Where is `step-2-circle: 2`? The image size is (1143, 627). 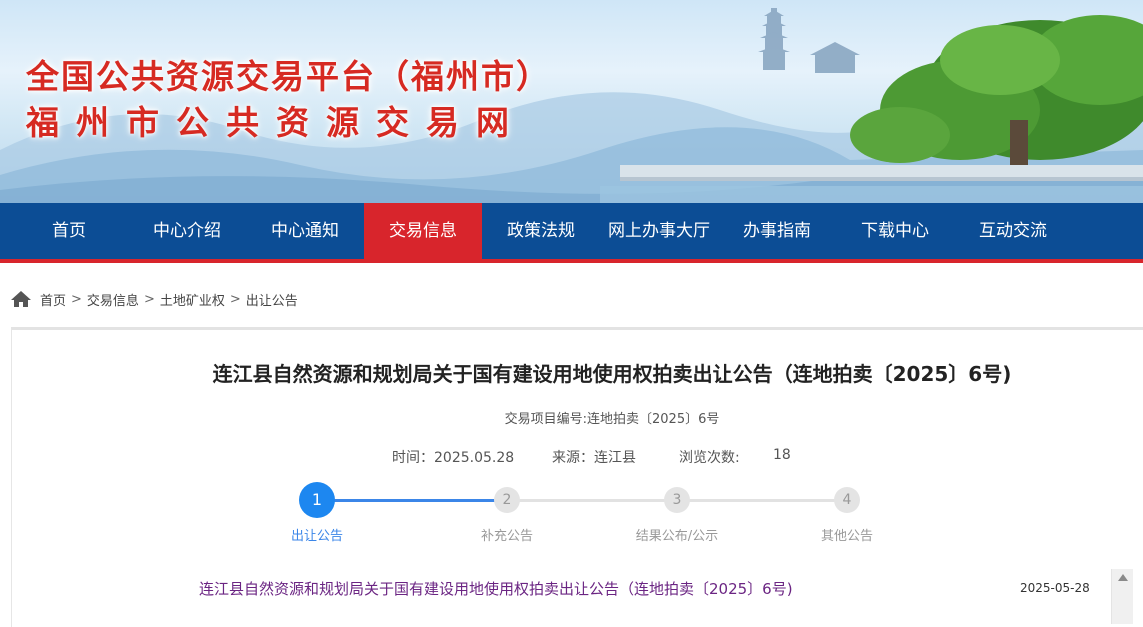 step-2-circle: 2 is located at coordinates (507, 500).